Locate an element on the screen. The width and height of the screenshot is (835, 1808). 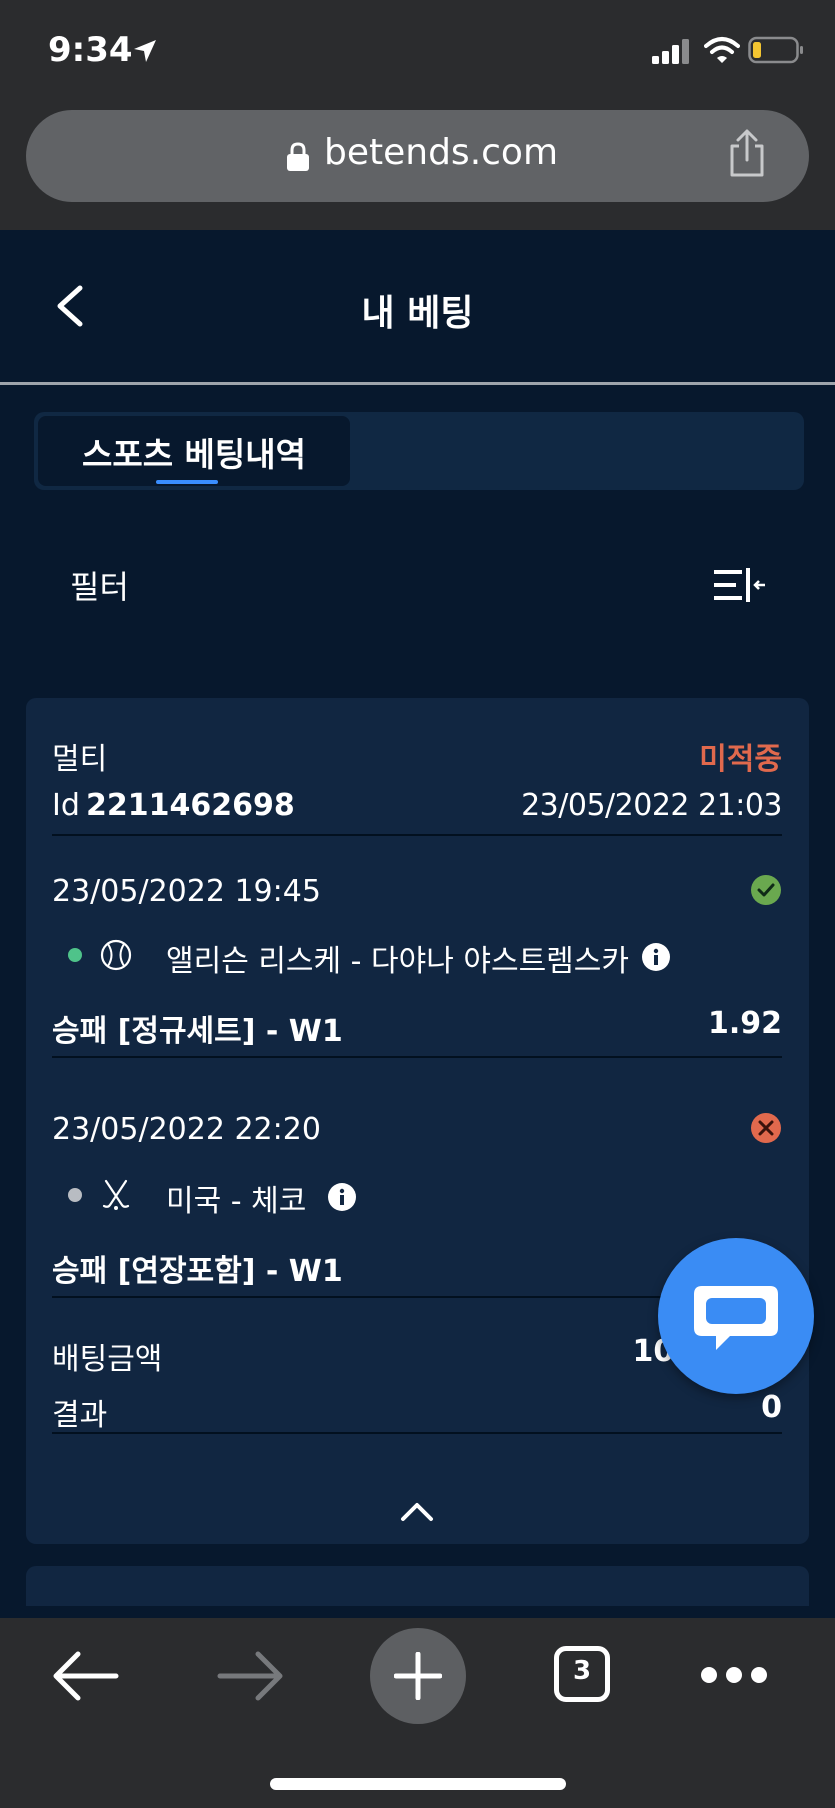
filter-label: 필터 is located at coordinates (99, 585).